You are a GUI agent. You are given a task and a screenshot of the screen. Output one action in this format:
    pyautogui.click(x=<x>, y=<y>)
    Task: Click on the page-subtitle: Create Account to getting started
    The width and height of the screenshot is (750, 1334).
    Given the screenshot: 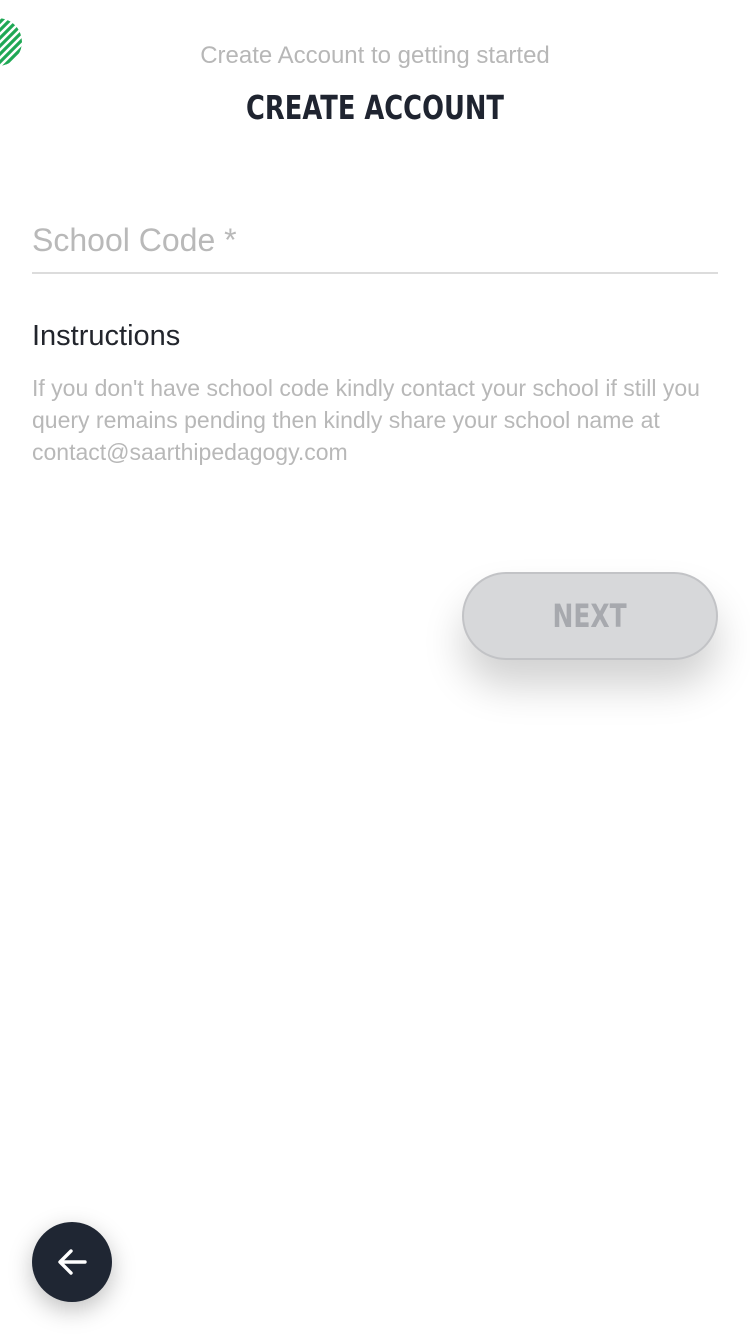 What is the action you would take?
    pyautogui.click(x=375, y=55)
    